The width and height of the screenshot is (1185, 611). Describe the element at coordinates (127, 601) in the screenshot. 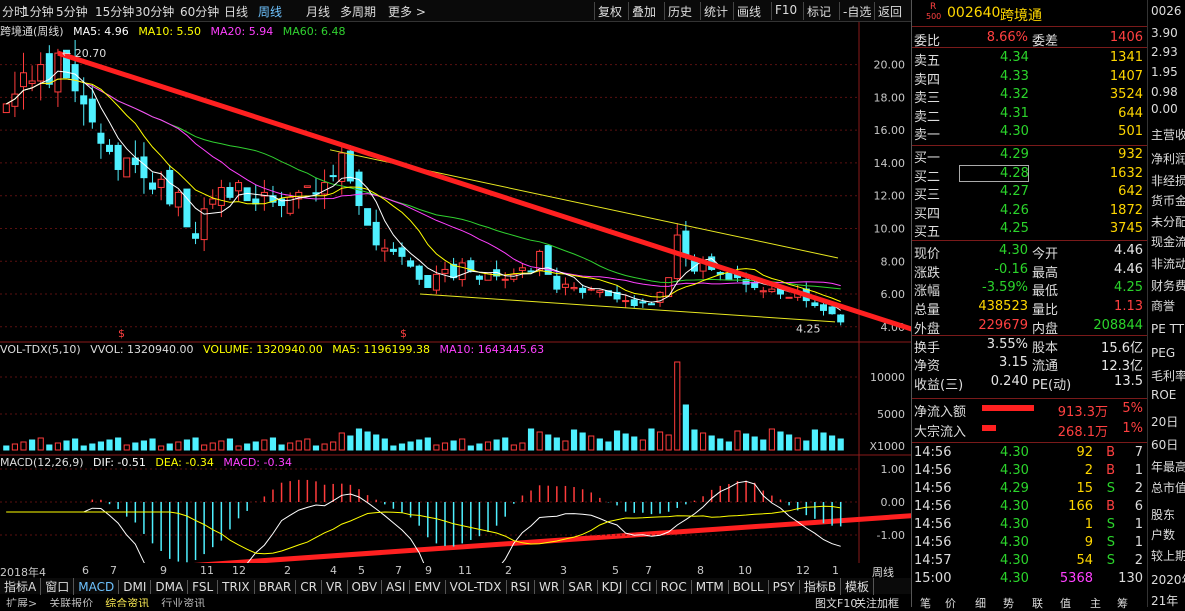

I see `bottom-tab-2: 综合资讯` at that location.